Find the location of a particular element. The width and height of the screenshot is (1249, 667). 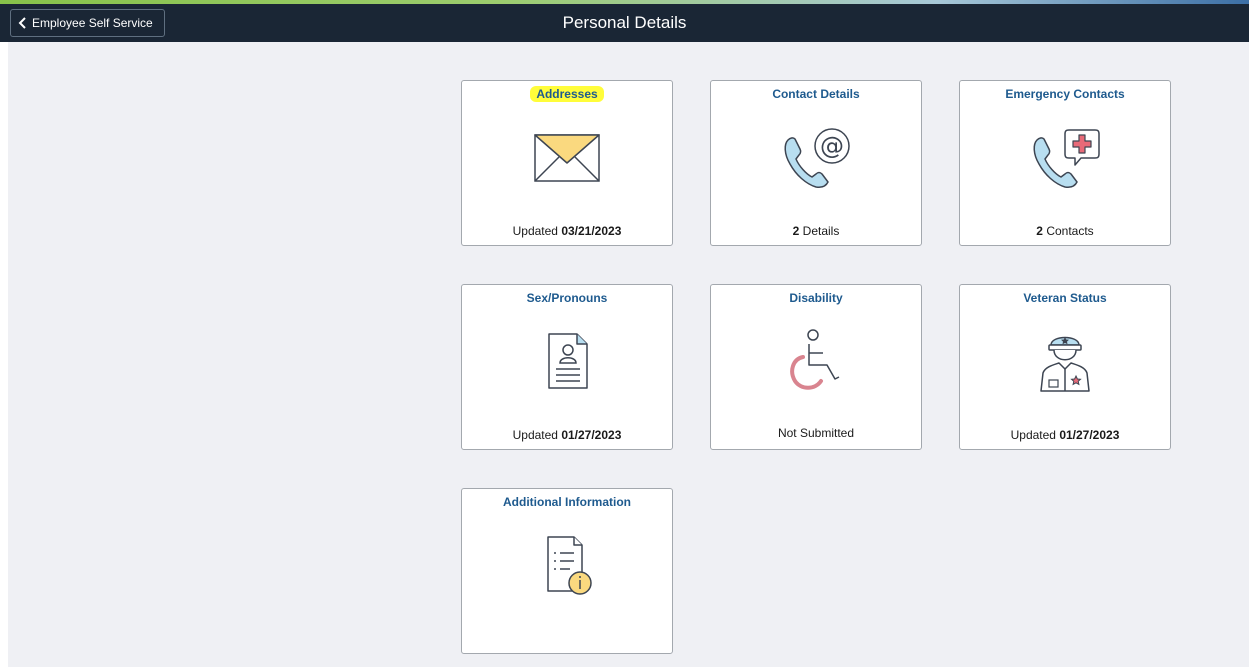

tile-title: Additional Information is located at coordinates (567, 502).